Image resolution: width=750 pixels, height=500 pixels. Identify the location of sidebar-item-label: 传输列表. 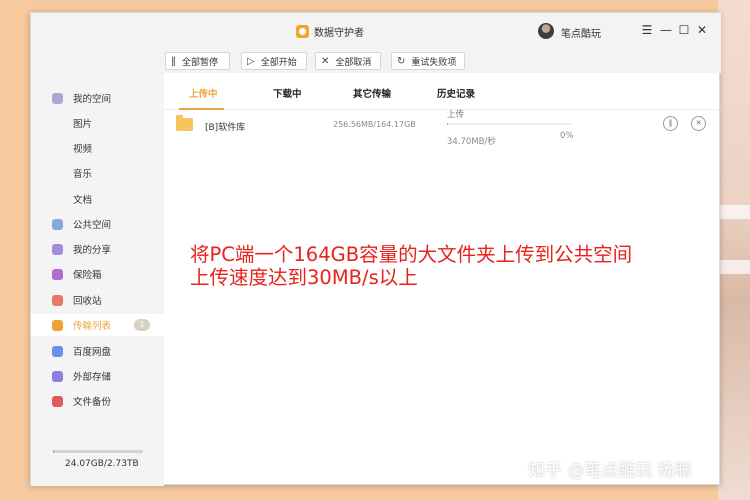
(92, 326).